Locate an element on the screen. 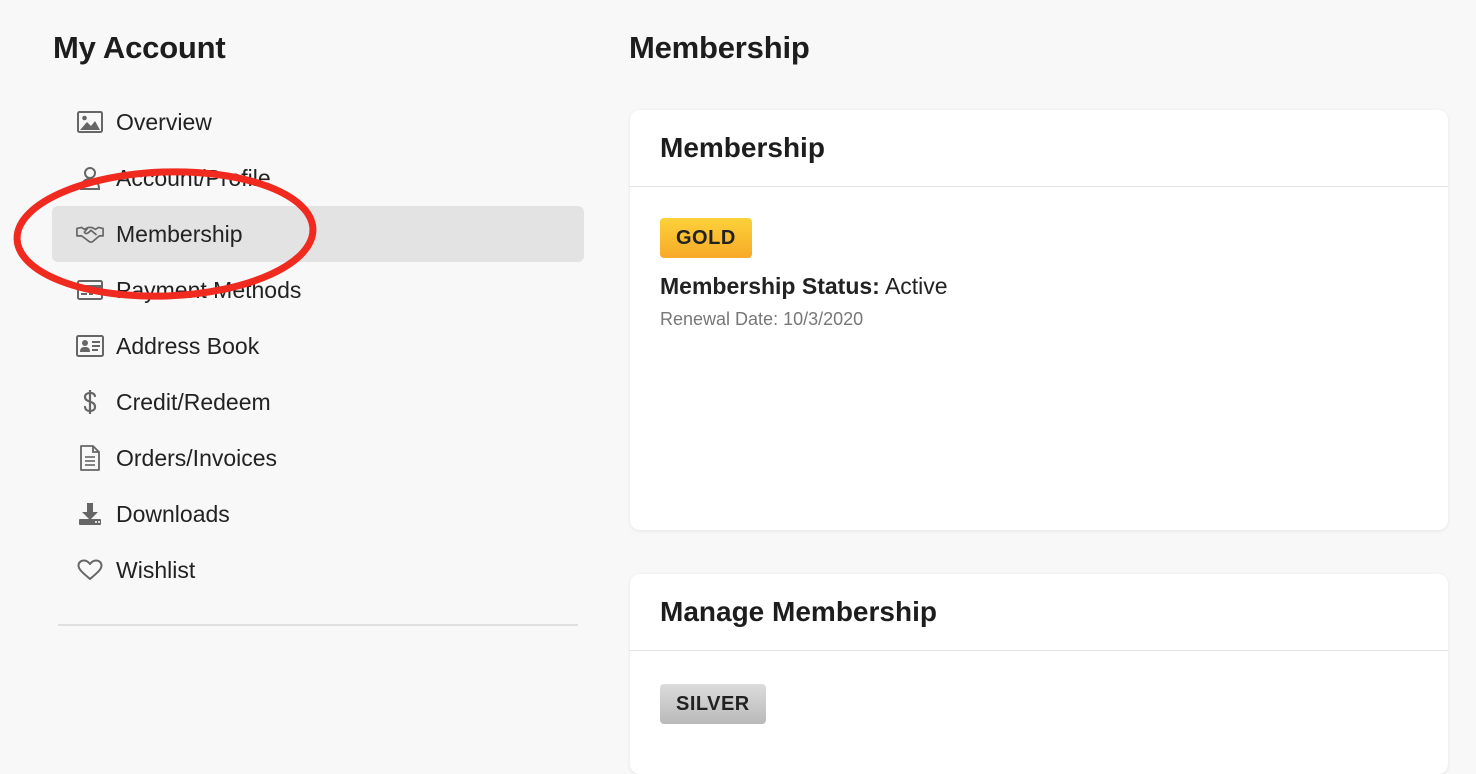 Image resolution: width=1476 pixels, height=774 pixels. sidebar-item-credit-redeem: Credit/Redeem is located at coordinates (318, 402).